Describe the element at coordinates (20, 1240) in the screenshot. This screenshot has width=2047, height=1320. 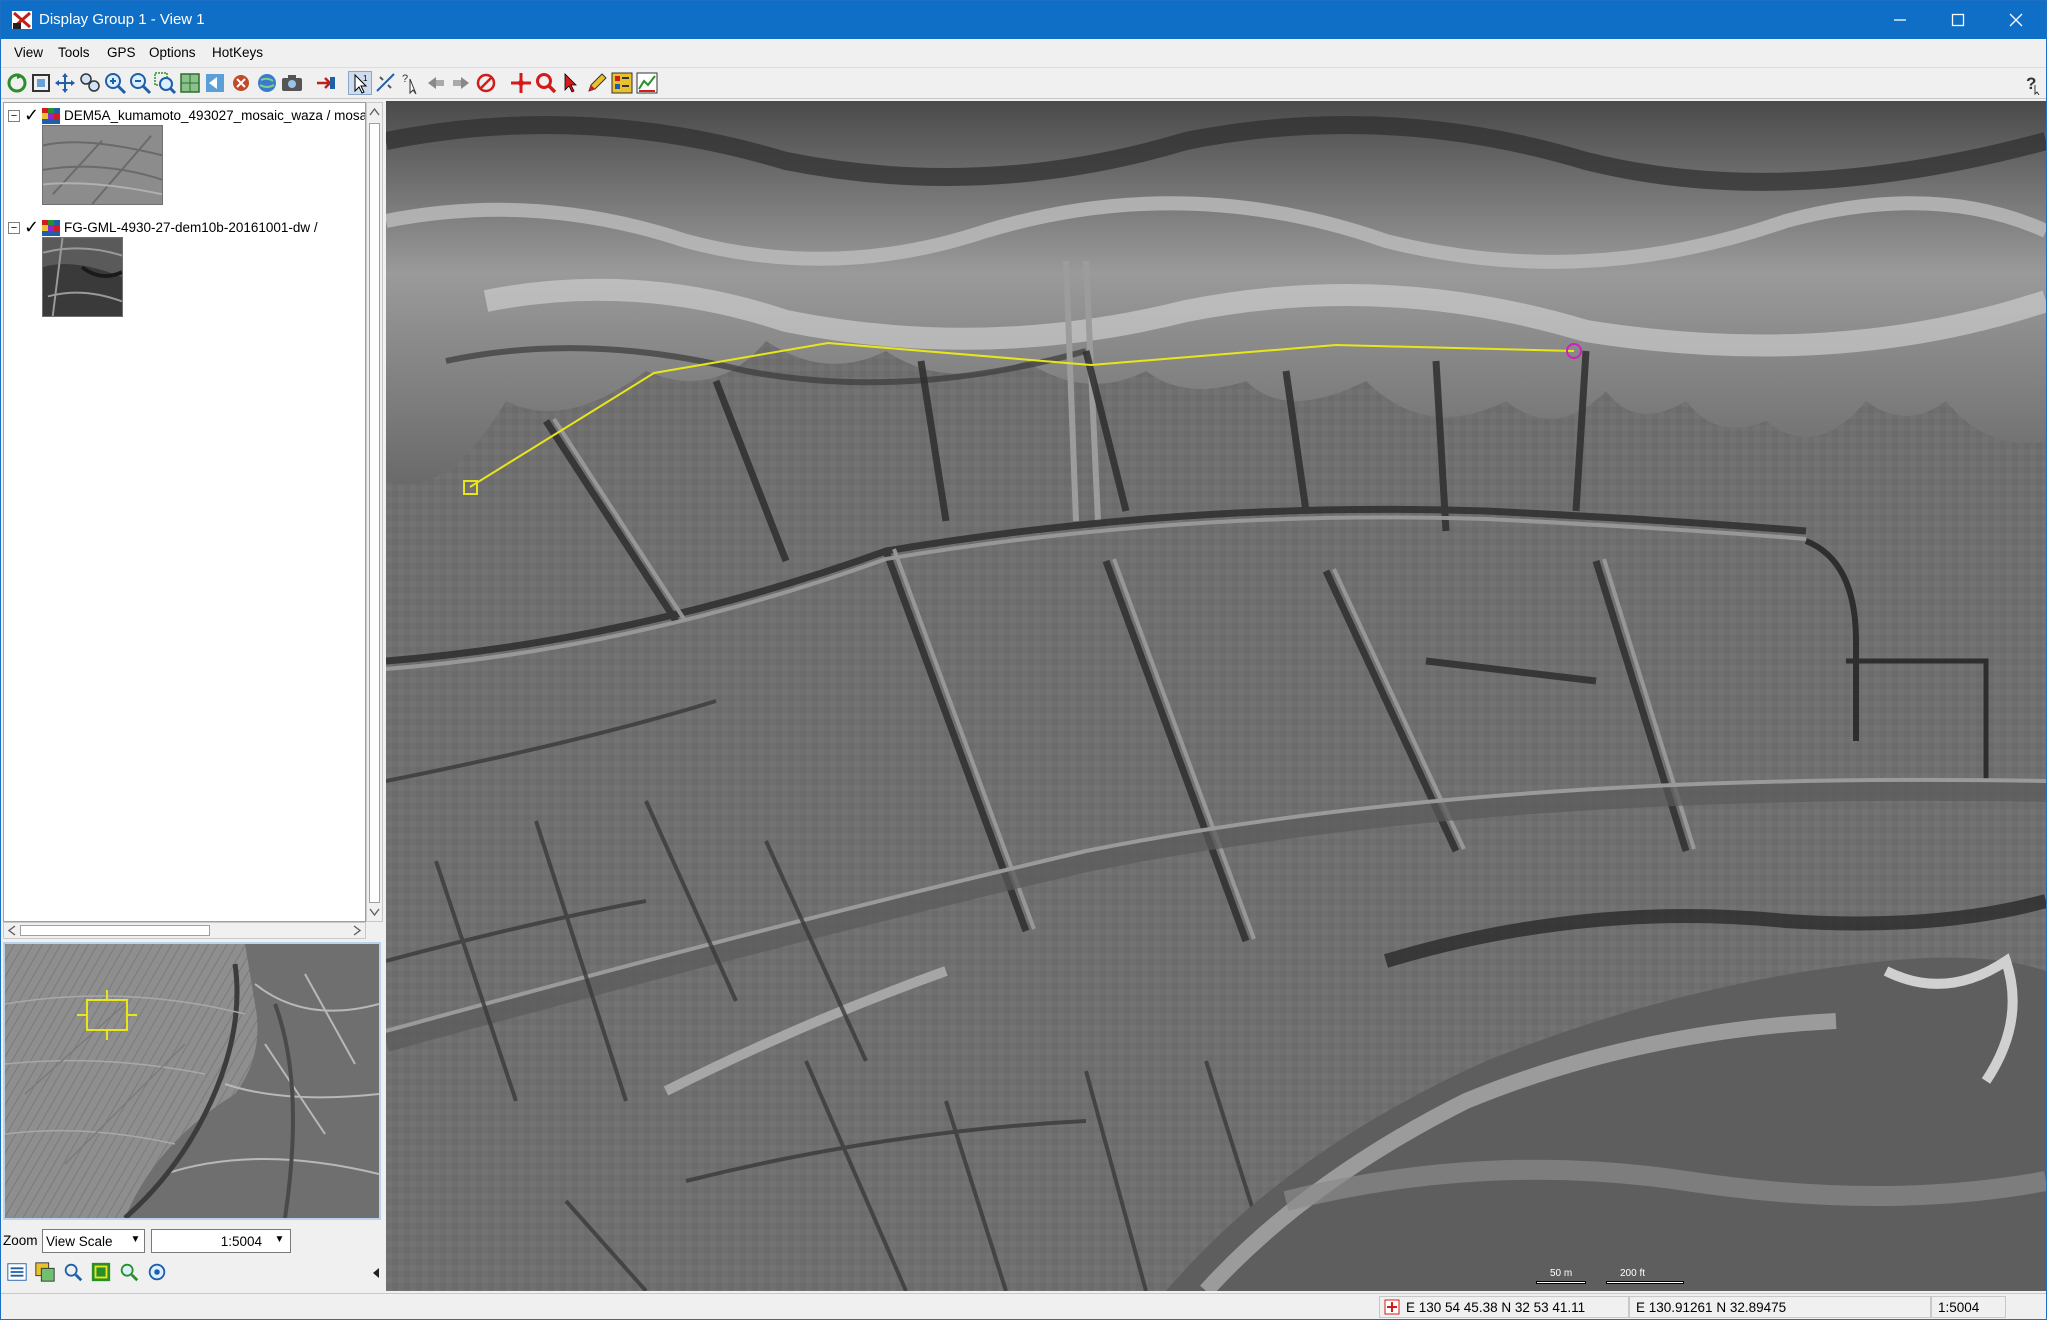
I see `zoom-label: Zoom` at that location.